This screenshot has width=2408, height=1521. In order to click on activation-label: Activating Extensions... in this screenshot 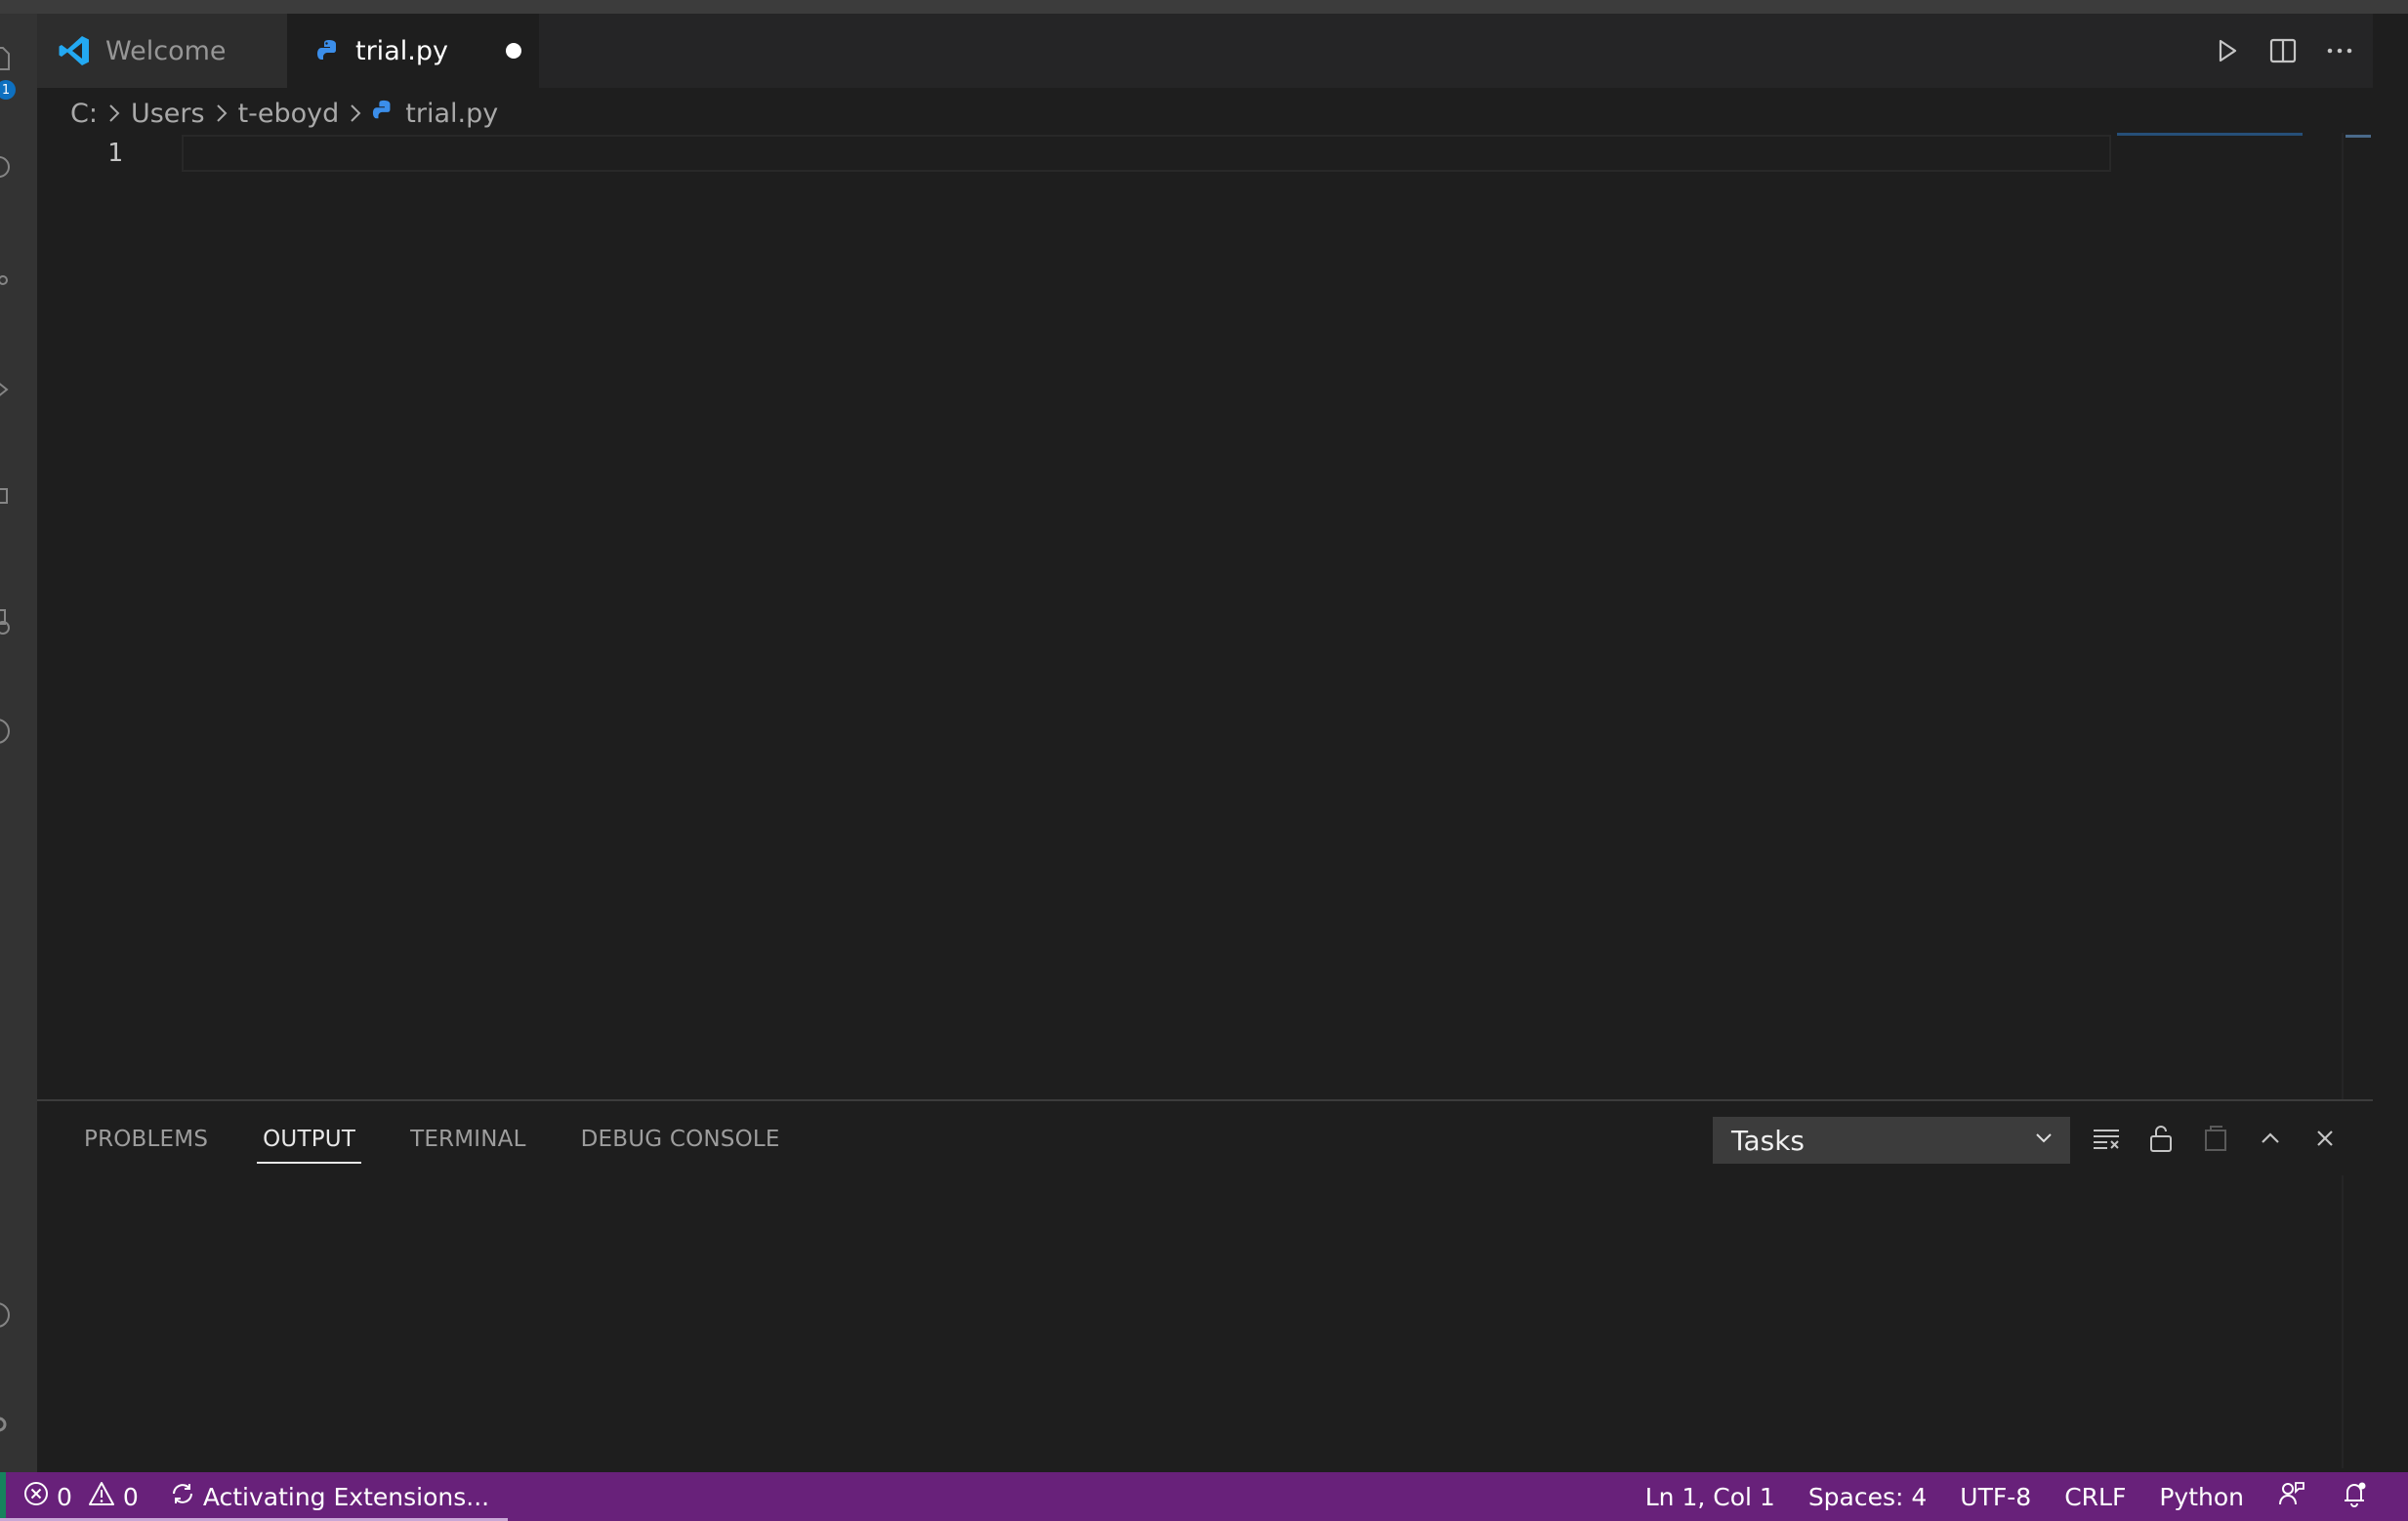, I will do `click(346, 1496)`.